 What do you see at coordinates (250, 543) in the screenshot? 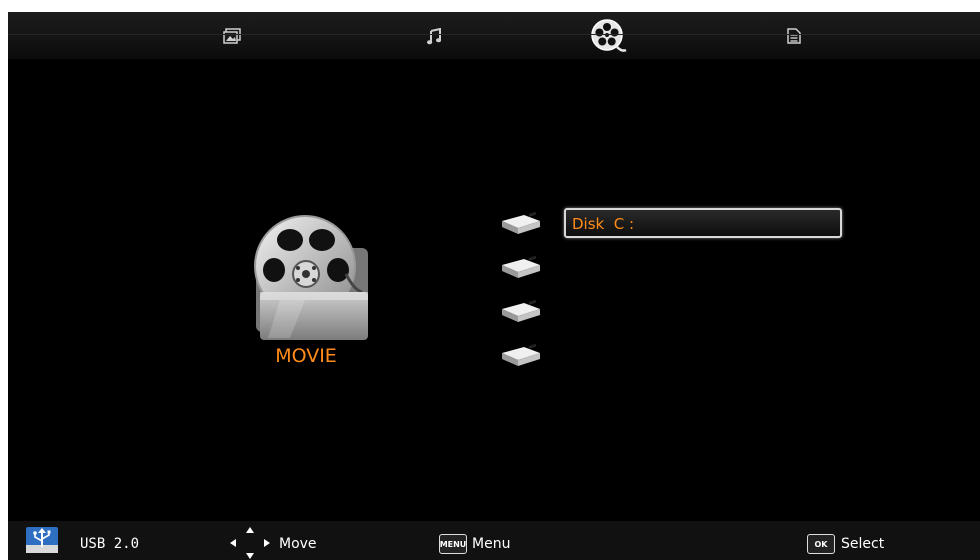
I see `navigation-arrows-icon` at bounding box center [250, 543].